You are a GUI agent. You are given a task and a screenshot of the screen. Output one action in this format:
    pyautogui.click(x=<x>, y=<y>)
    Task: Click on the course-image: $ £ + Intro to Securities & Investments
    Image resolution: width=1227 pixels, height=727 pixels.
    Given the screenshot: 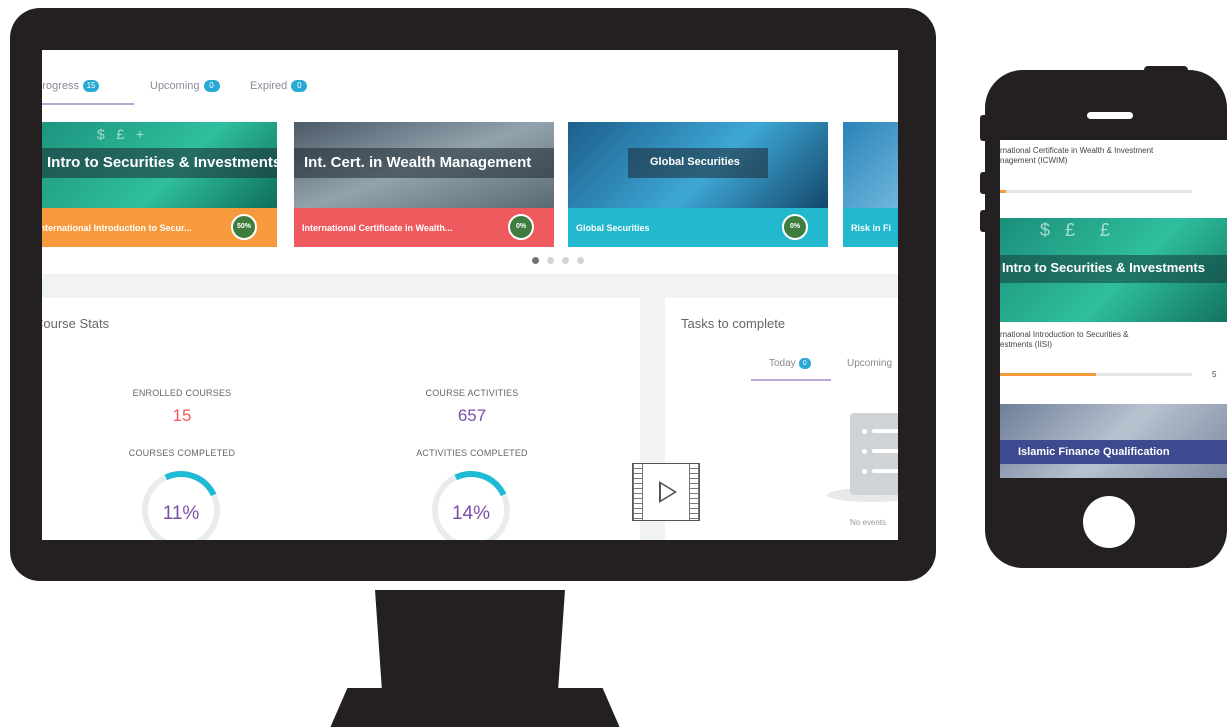 What is the action you would take?
    pyautogui.click(x=159, y=165)
    